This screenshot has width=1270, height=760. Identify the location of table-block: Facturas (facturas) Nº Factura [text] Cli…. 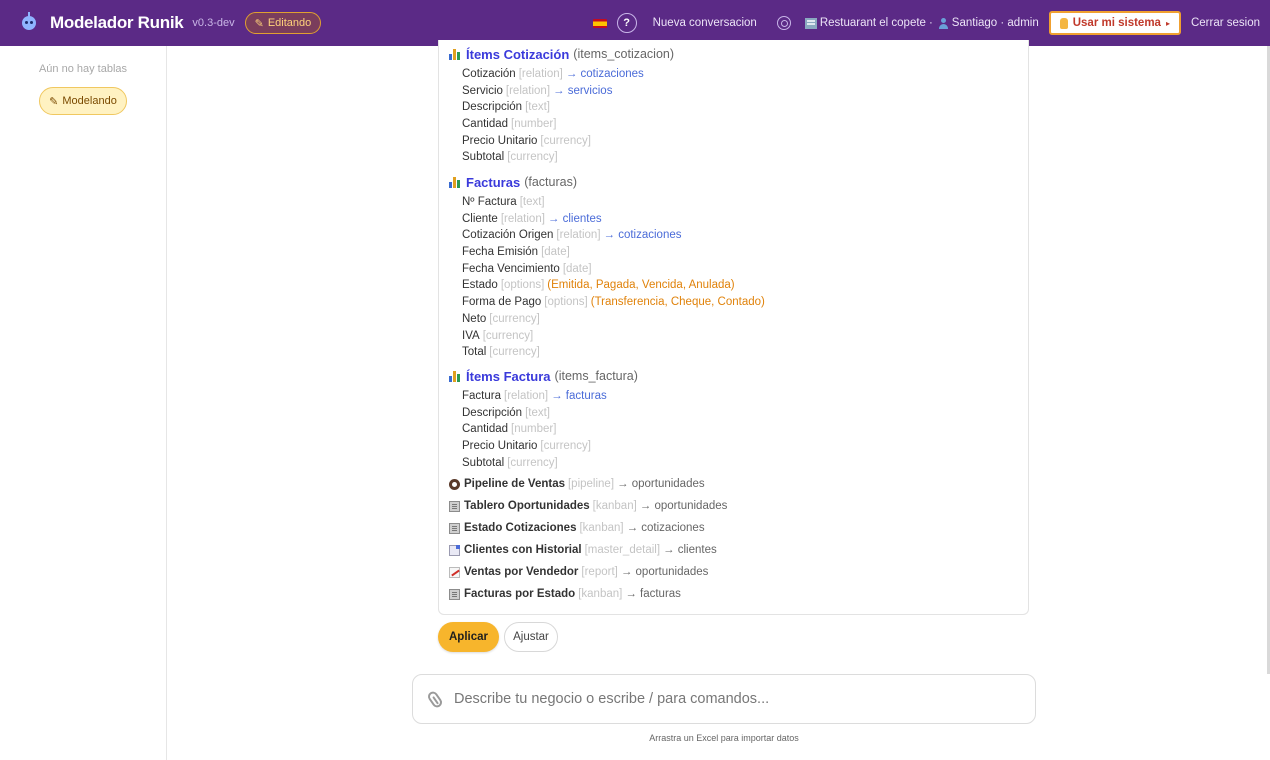
(607, 267).